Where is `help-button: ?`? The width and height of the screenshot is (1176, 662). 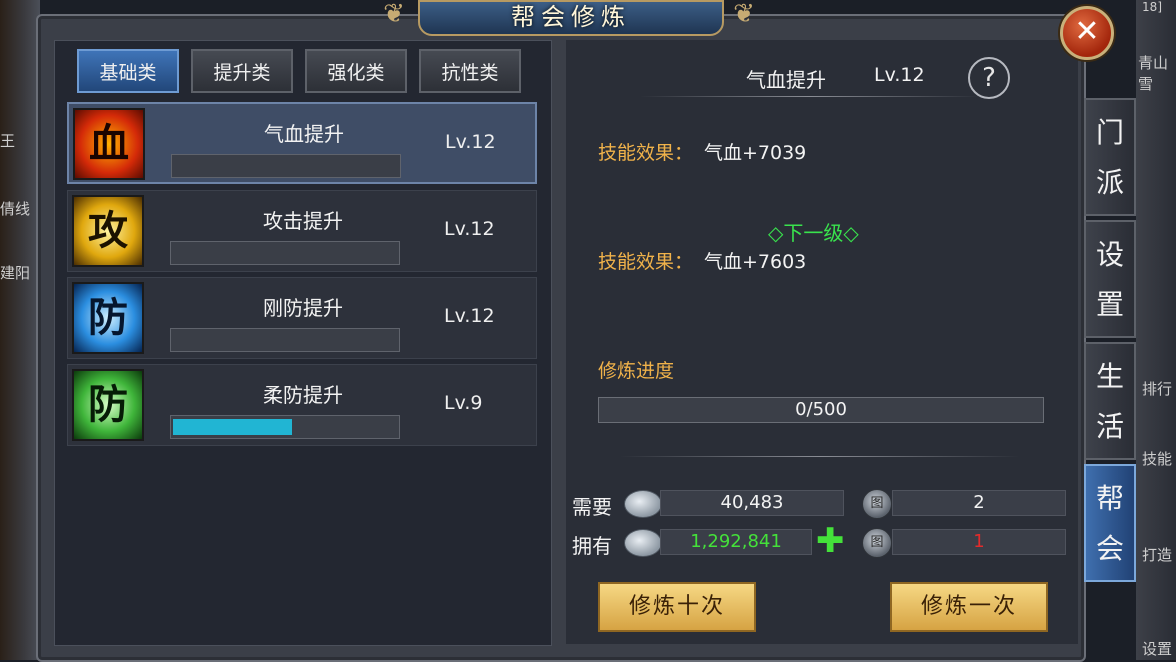
help-button: ? is located at coordinates (989, 78).